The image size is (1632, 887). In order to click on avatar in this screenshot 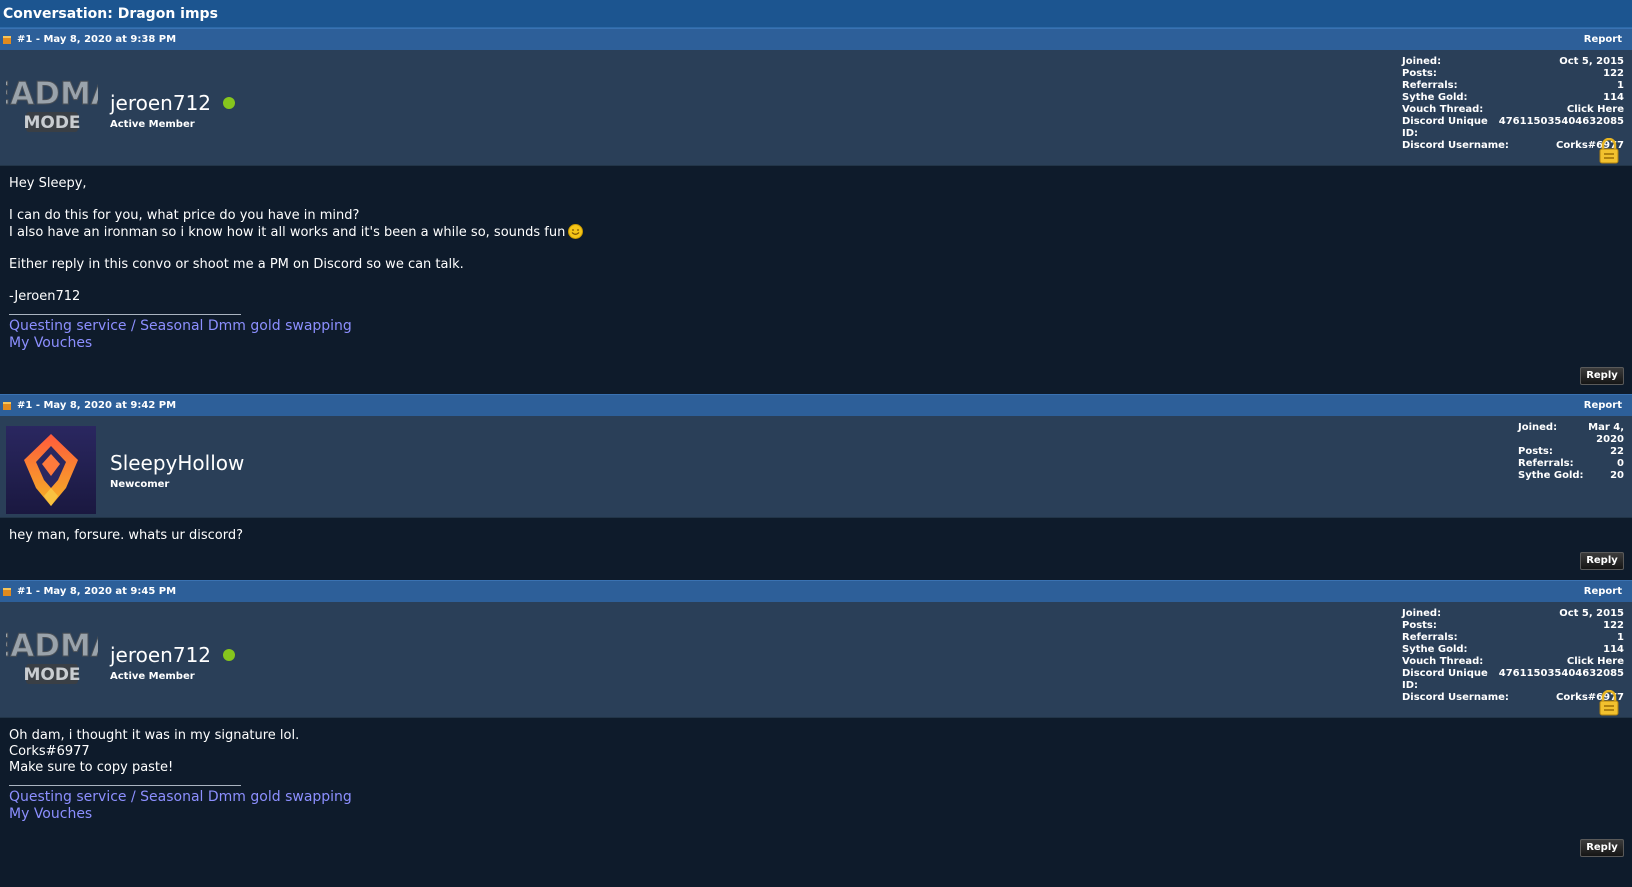, I will do `click(51, 470)`.